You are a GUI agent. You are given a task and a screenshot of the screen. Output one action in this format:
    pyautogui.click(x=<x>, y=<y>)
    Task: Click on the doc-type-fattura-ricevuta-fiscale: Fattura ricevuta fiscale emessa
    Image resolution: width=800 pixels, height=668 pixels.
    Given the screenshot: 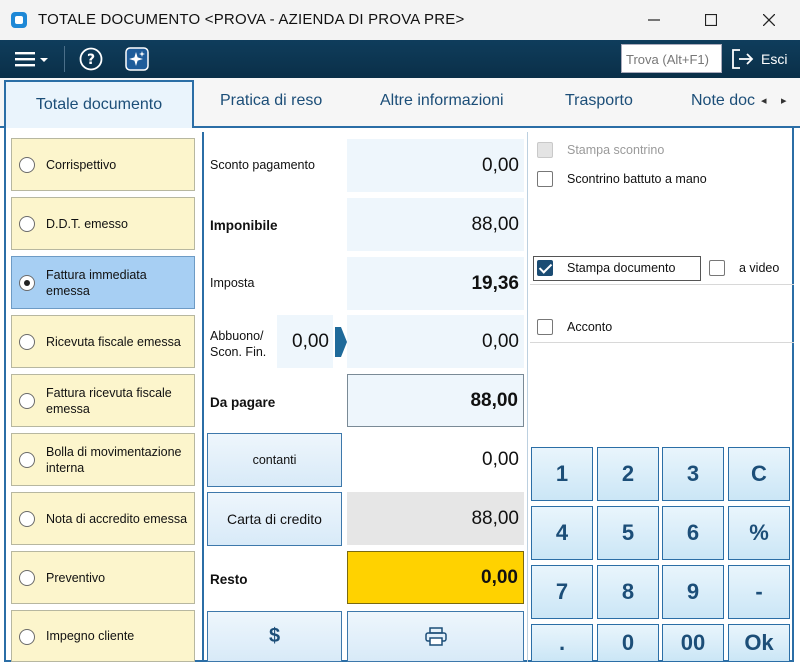 What is the action you would take?
    pyautogui.click(x=103, y=400)
    